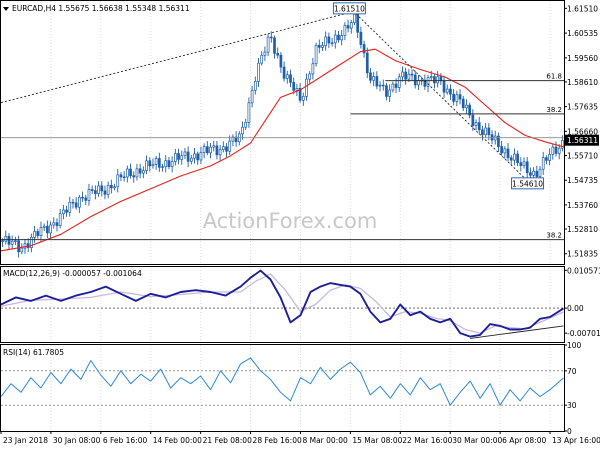 This screenshot has width=600, height=450. I want to click on x-tick-label: 28 Feb 16:00, so click(277, 440).